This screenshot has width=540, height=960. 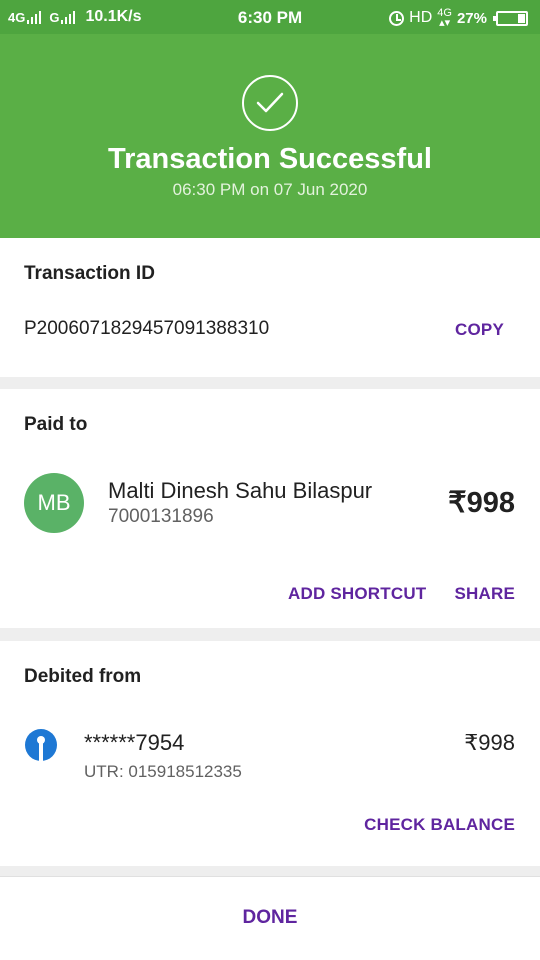 What do you see at coordinates (489, 742) in the screenshot?
I see `debited-amount: ₹998` at bounding box center [489, 742].